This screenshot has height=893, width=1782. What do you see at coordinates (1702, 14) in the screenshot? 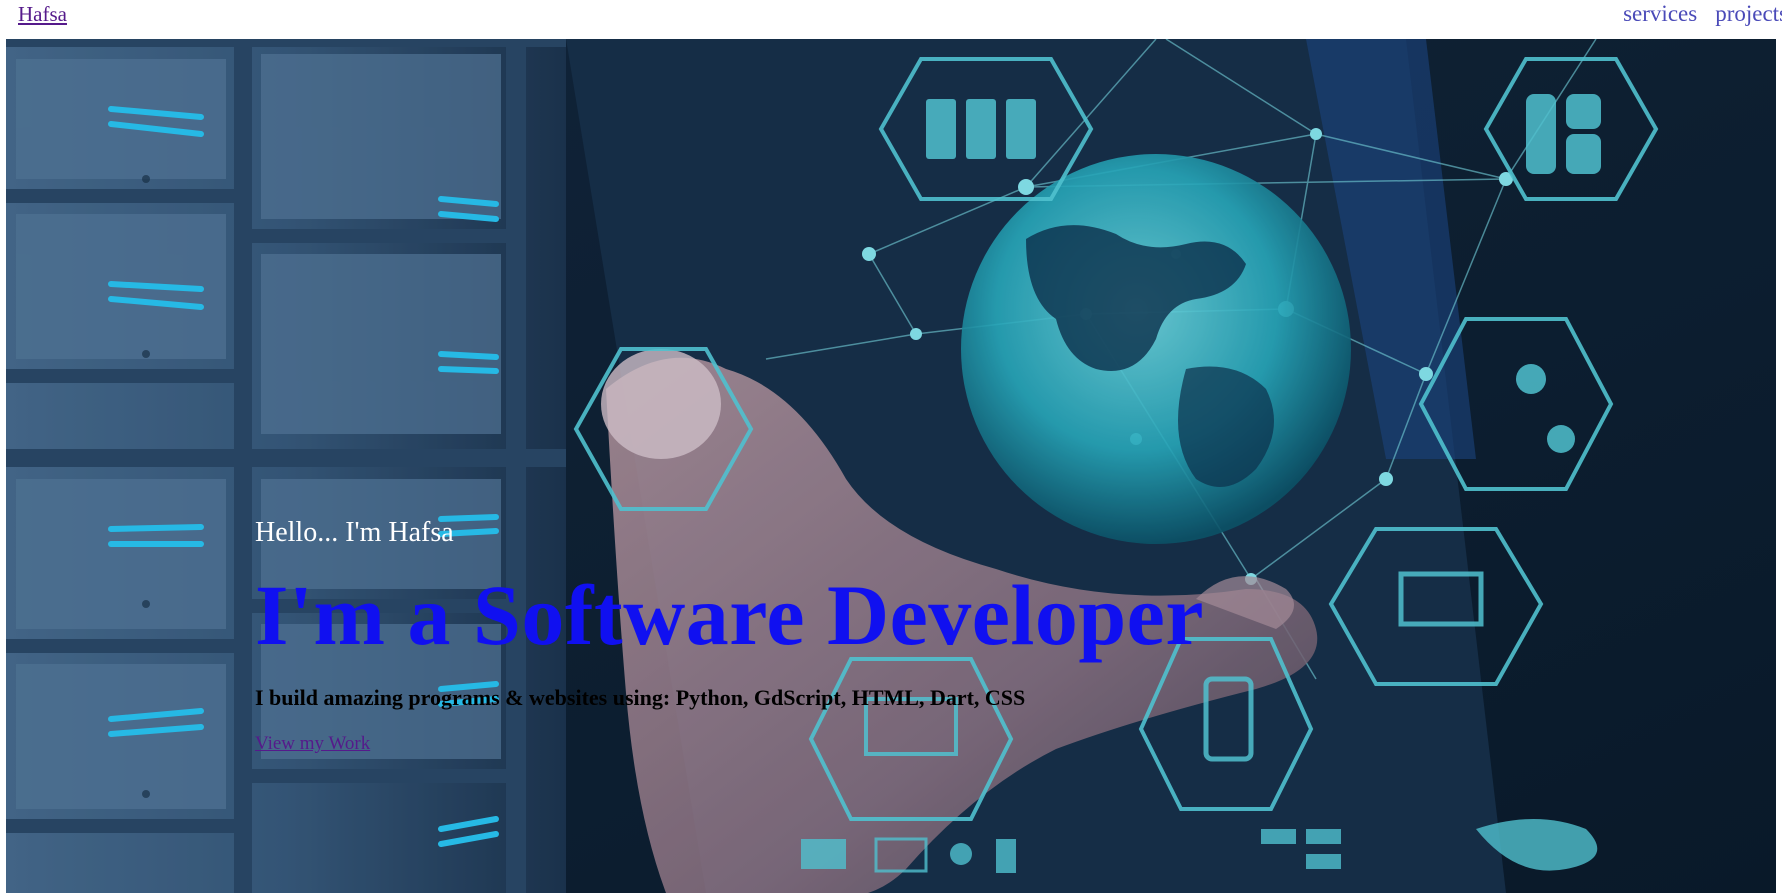
I see `nav-links: services projects` at bounding box center [1702, 14].